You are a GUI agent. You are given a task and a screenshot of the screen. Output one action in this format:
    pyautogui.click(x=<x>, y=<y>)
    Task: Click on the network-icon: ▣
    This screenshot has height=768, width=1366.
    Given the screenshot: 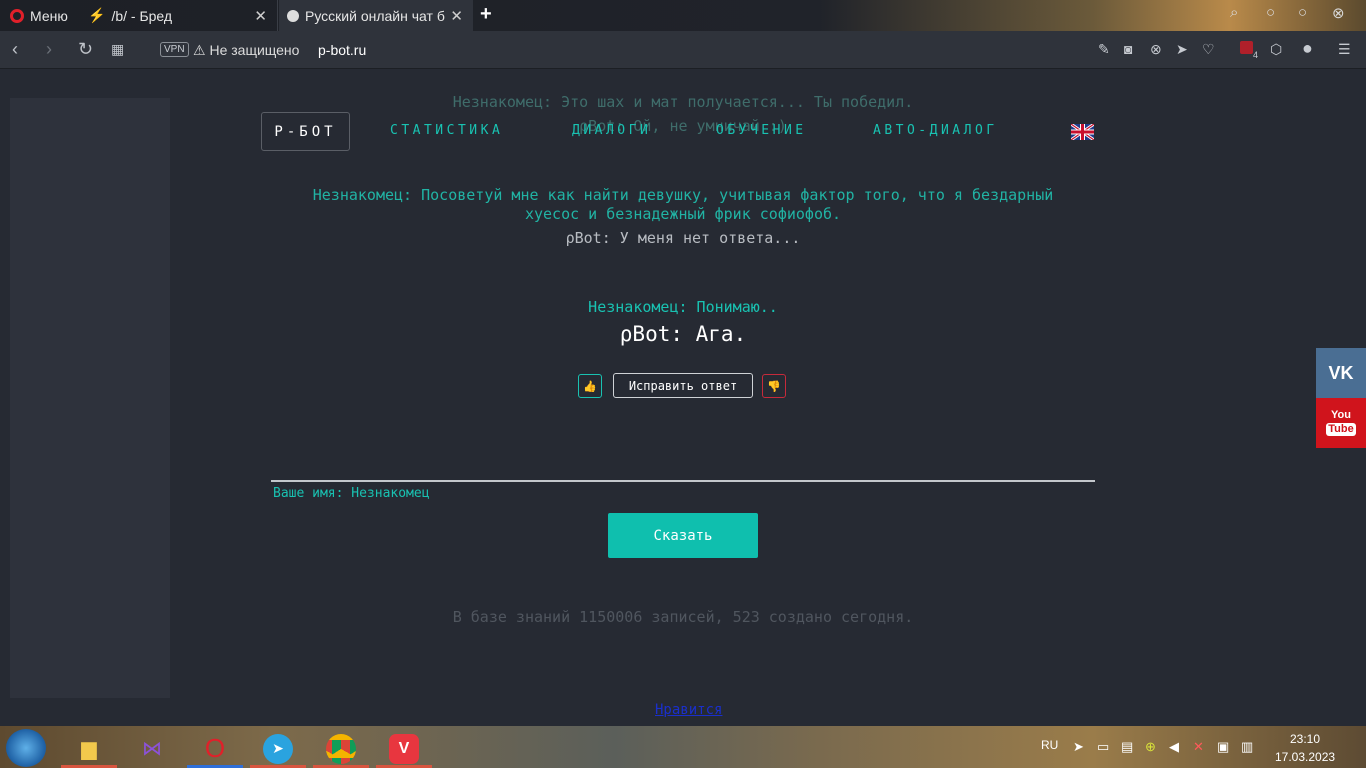 What is the action you would take?
    pyautogui.click(x=1223, y=747)
    